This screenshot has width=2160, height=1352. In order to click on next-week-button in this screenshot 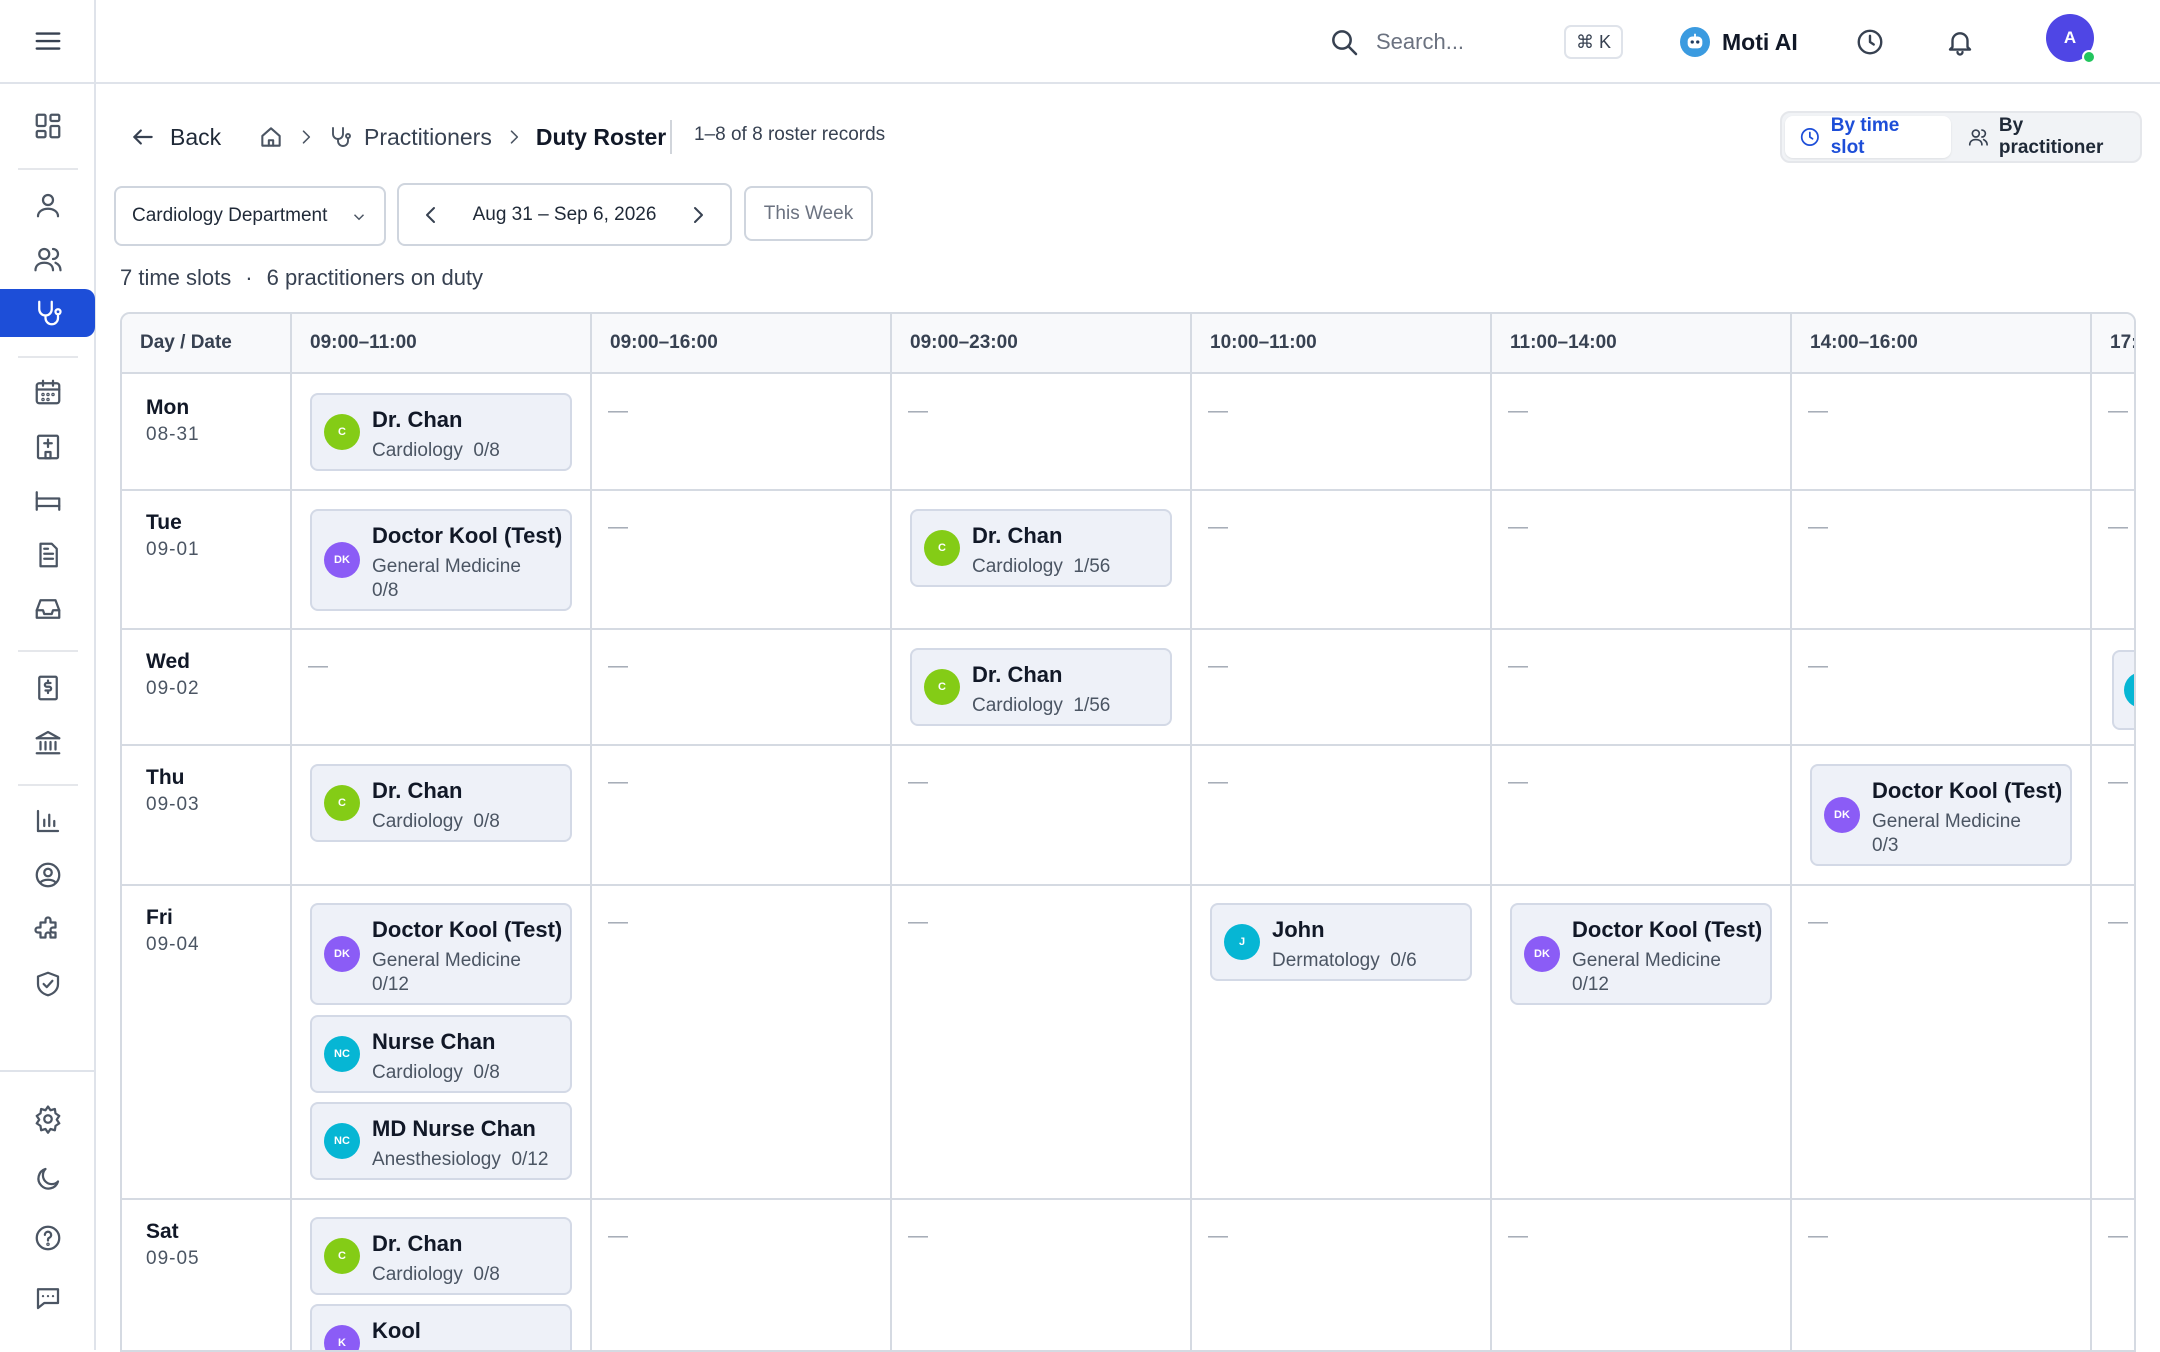, I will do `click(698, 215)`.